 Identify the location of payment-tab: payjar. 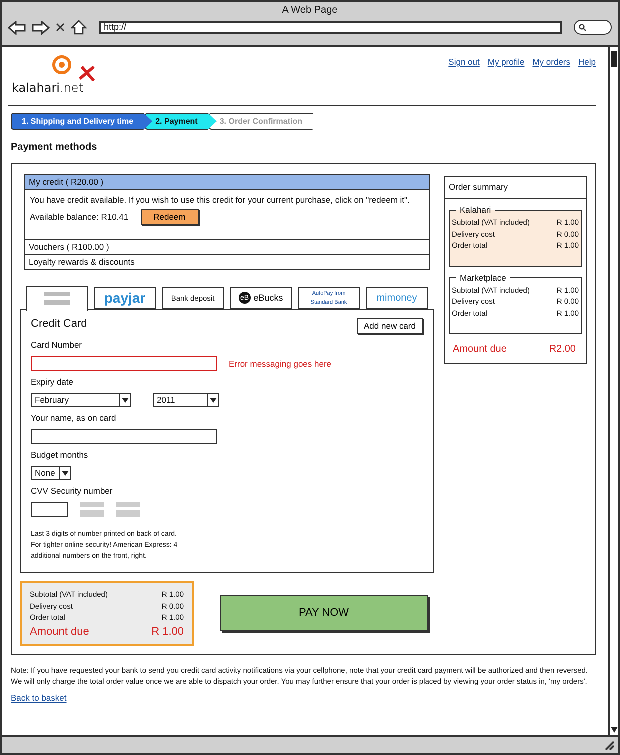
(125, 298).